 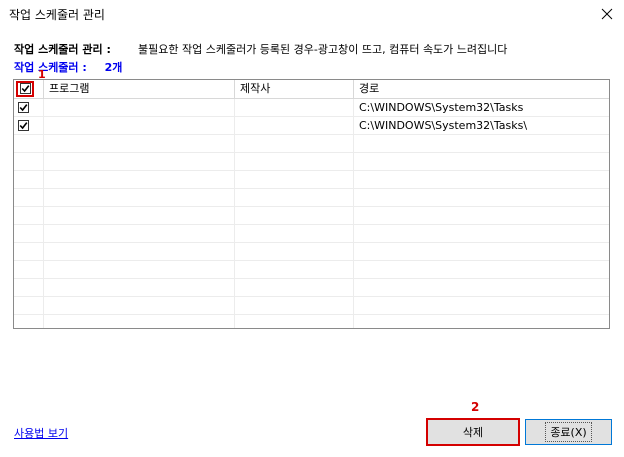 What do you see at coordinates (443, 125) in the screenshot?
I see `row-path: C:\WINDOWS\System32\Tasks\` at bounding box center [443, 125].